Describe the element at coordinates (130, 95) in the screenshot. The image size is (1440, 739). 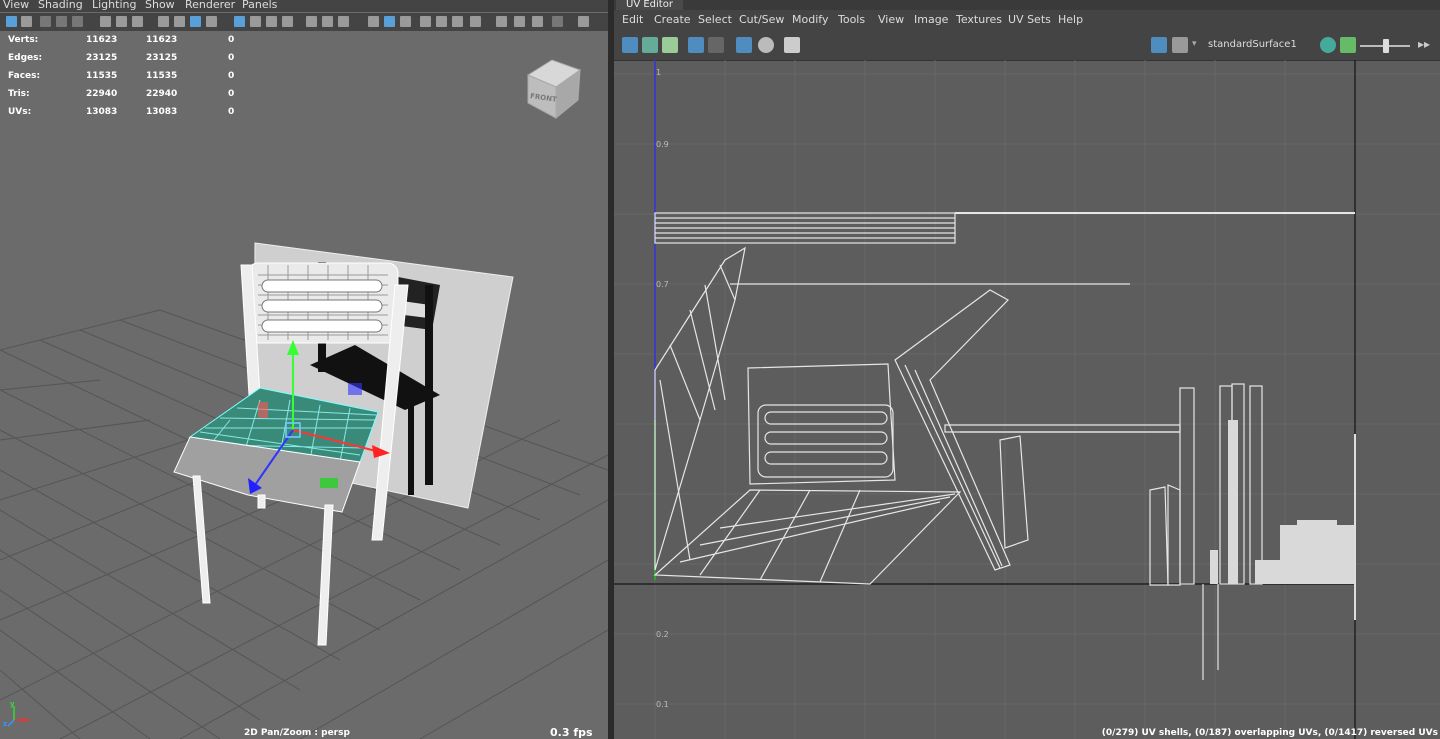
I see `hud-row-tris: Tris: 22940 22940 0` at that location.